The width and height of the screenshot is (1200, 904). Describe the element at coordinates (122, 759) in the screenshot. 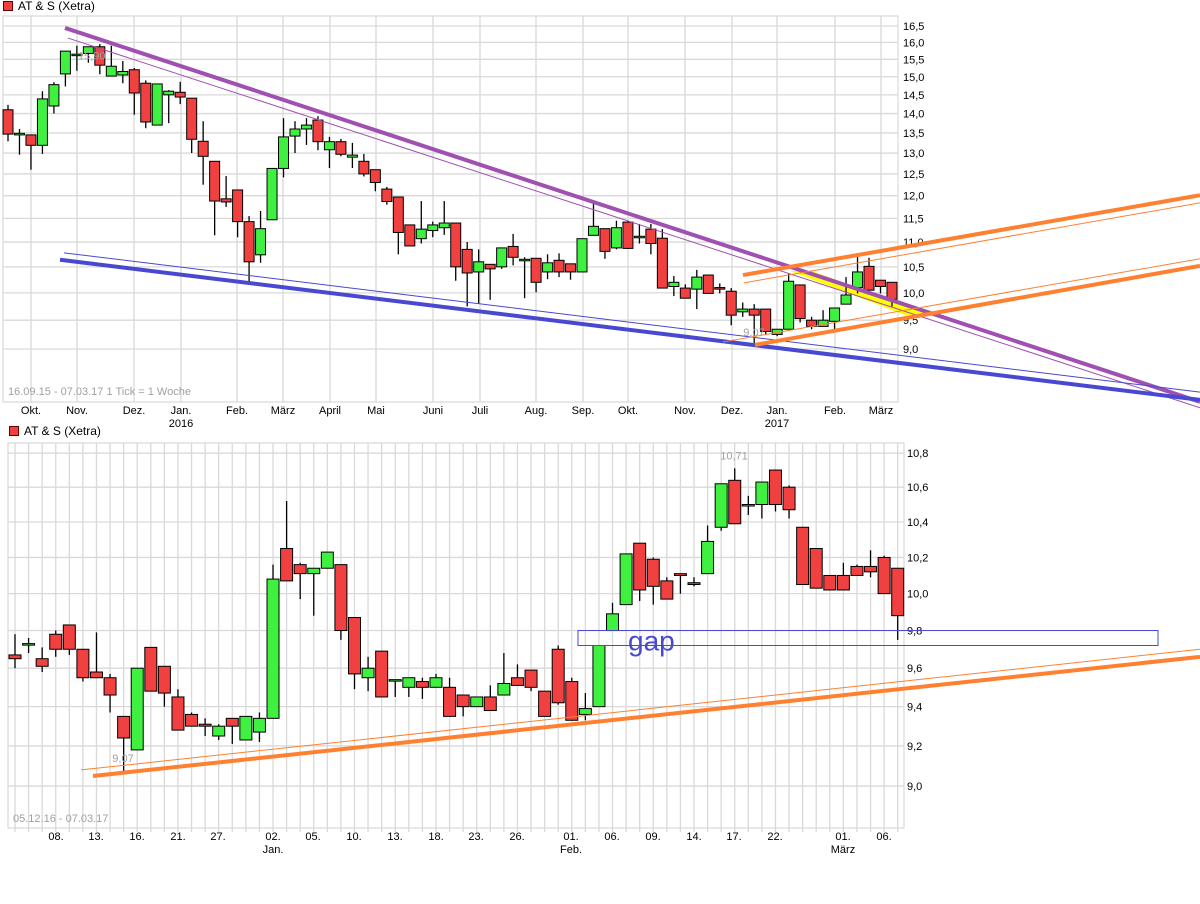

I see `price-annotation: 9,07` at that location.